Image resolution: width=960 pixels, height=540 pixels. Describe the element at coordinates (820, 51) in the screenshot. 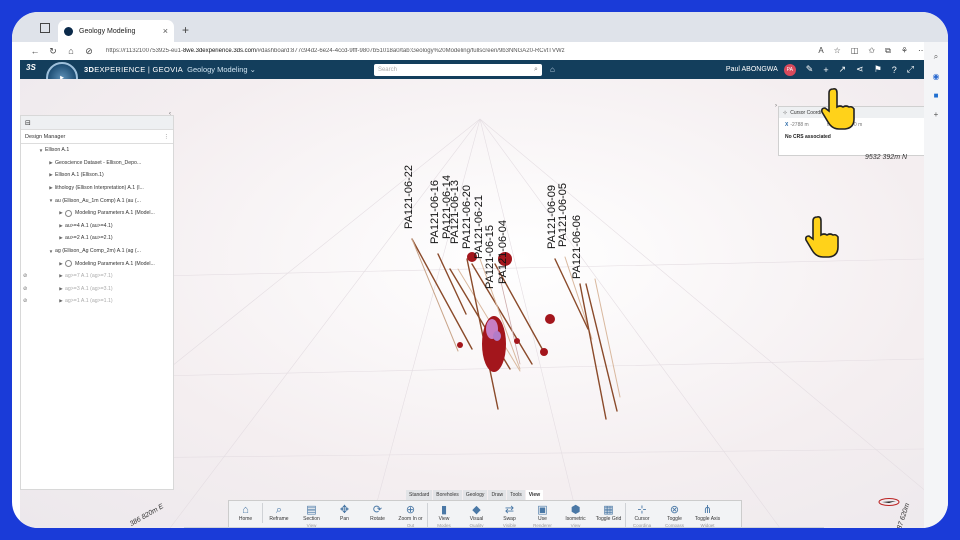

I see `read-aloud-icon: A` at that location.